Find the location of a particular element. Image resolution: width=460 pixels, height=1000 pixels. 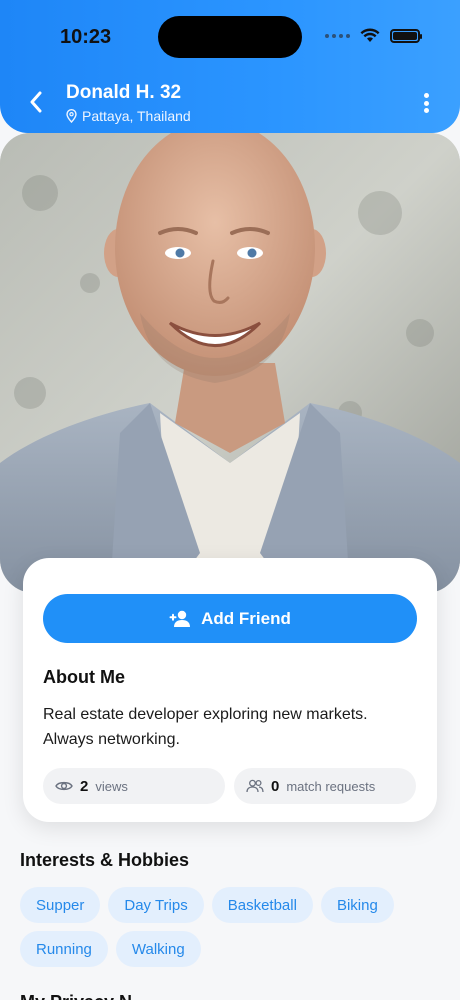

back-button is located at coordinates (36, 102).